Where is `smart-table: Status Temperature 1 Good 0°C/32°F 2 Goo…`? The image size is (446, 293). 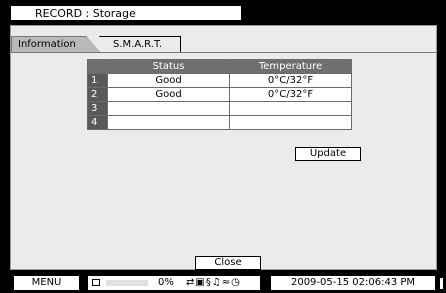
smart-table: Status Temperature 1 Good 0°C/32°F 2 Goo… is located at coordinates (219, 94).